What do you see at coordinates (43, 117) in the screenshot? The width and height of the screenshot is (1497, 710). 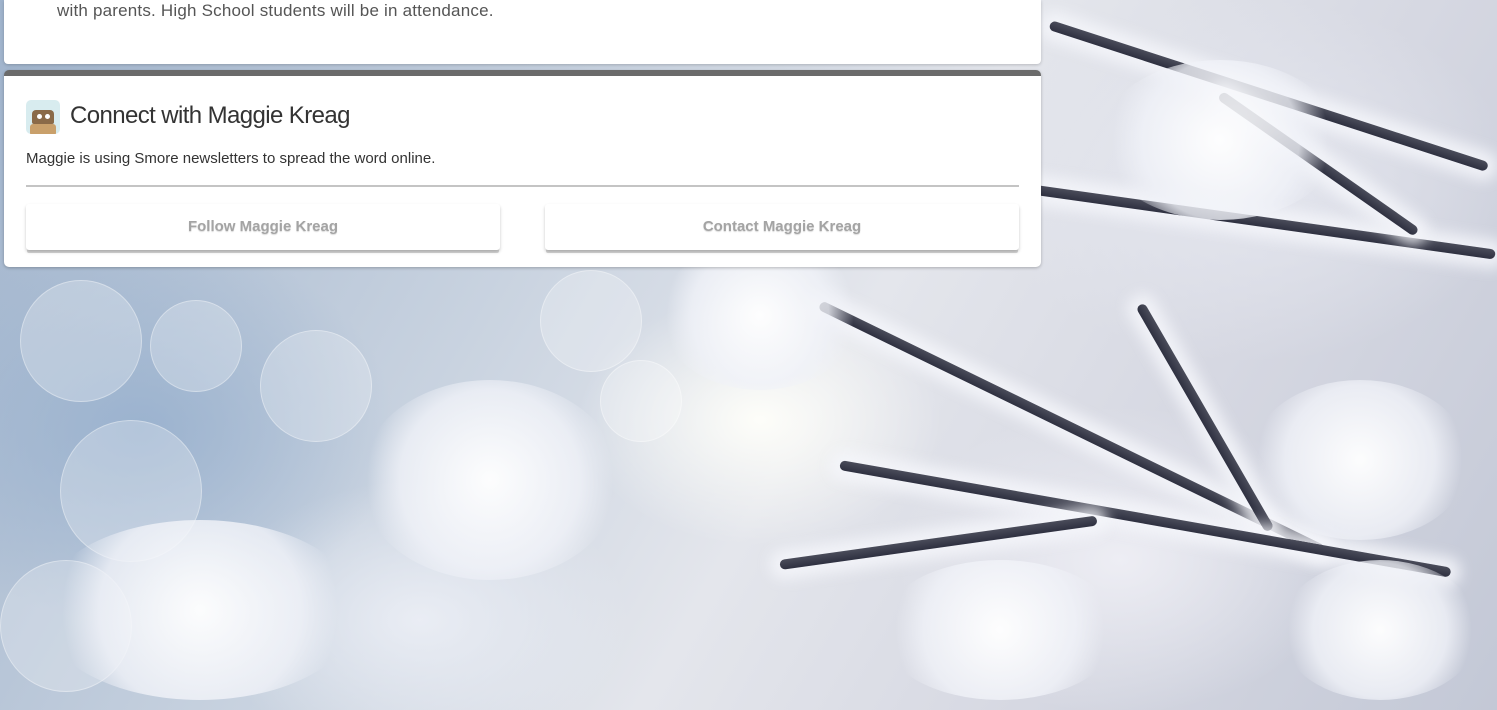 I see `smore-avatar-icon` at bounding box center [43, 117].